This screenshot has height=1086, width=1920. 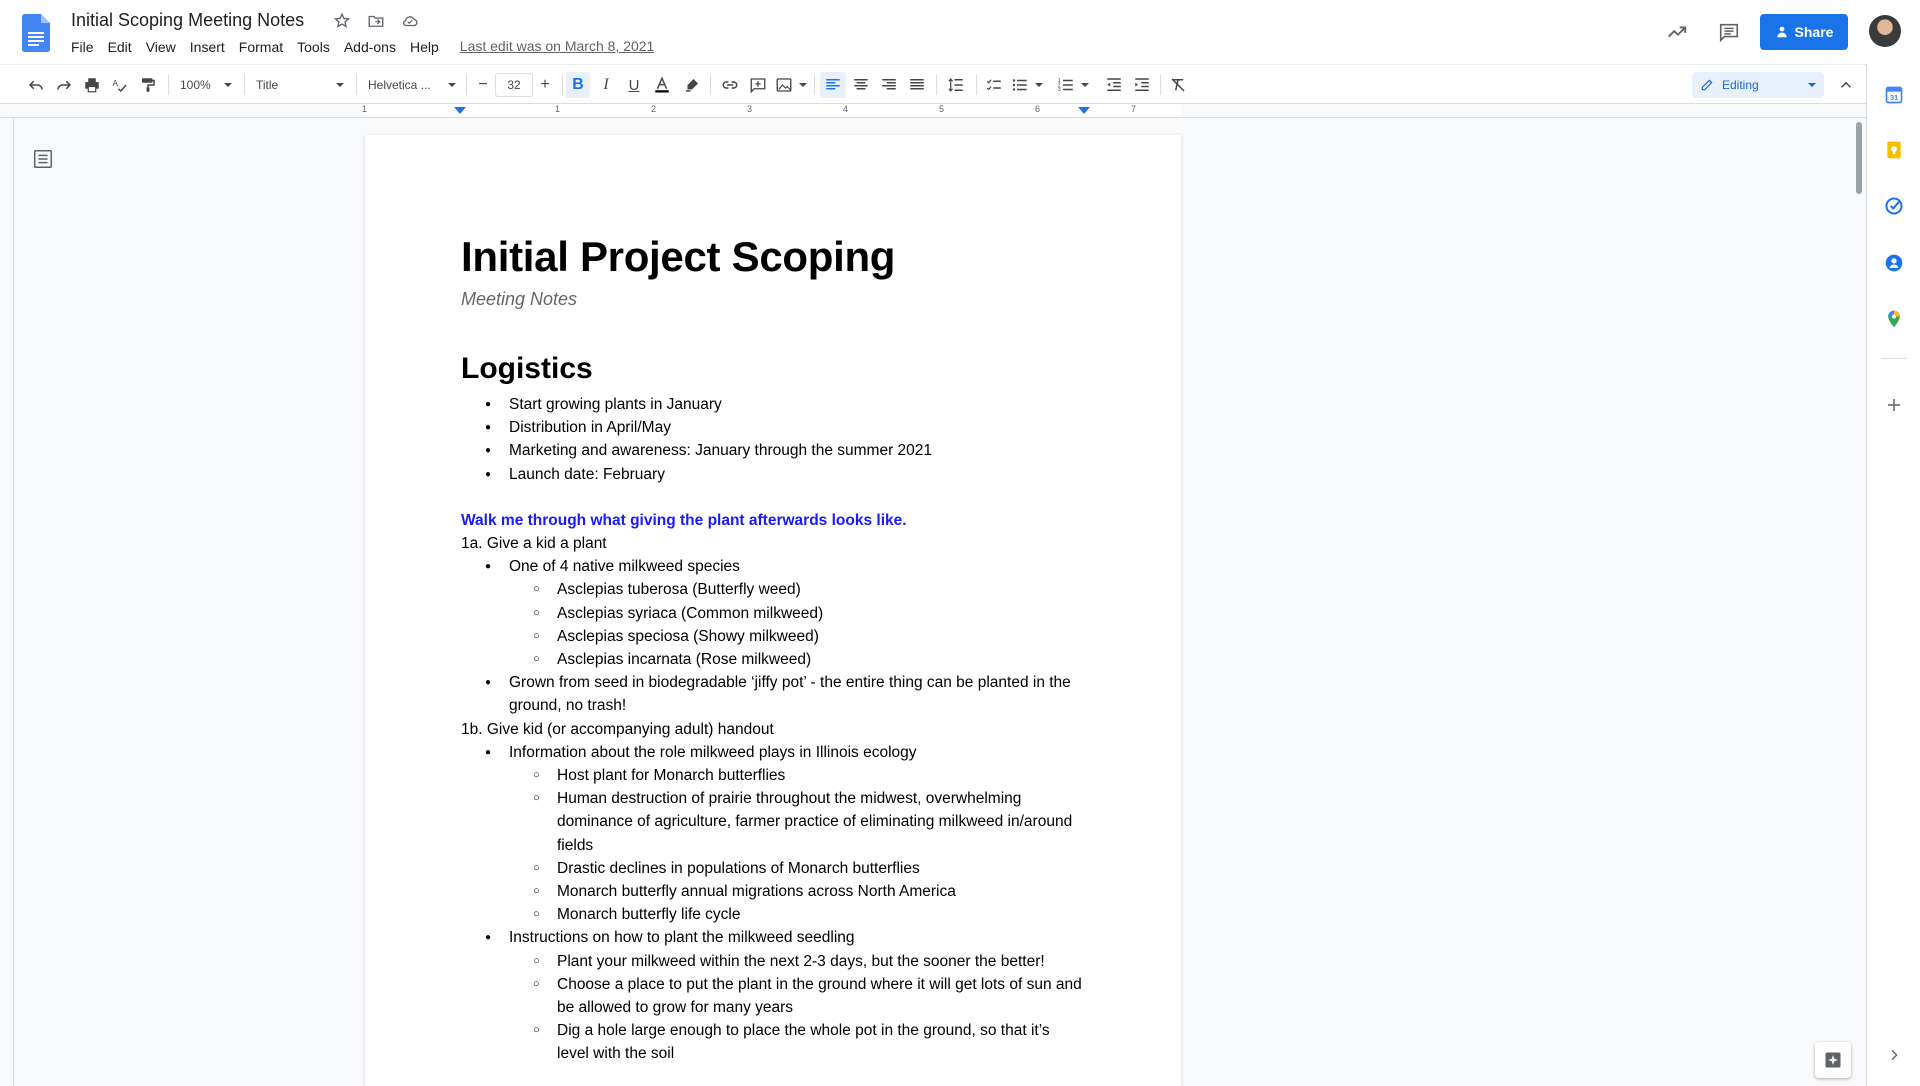 I want to click on menu-edit: Edit, so click(x=120, y=47).